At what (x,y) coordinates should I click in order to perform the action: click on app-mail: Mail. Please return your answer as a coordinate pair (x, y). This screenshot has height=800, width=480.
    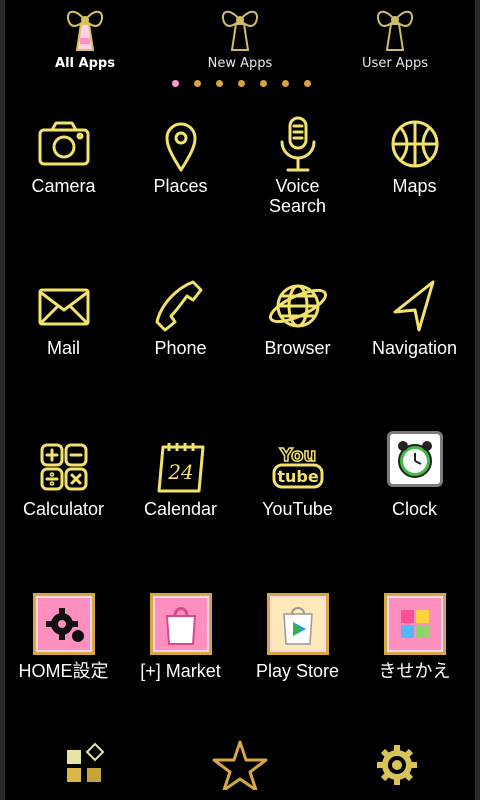
    Looking at the image, I should click on (63, 337).